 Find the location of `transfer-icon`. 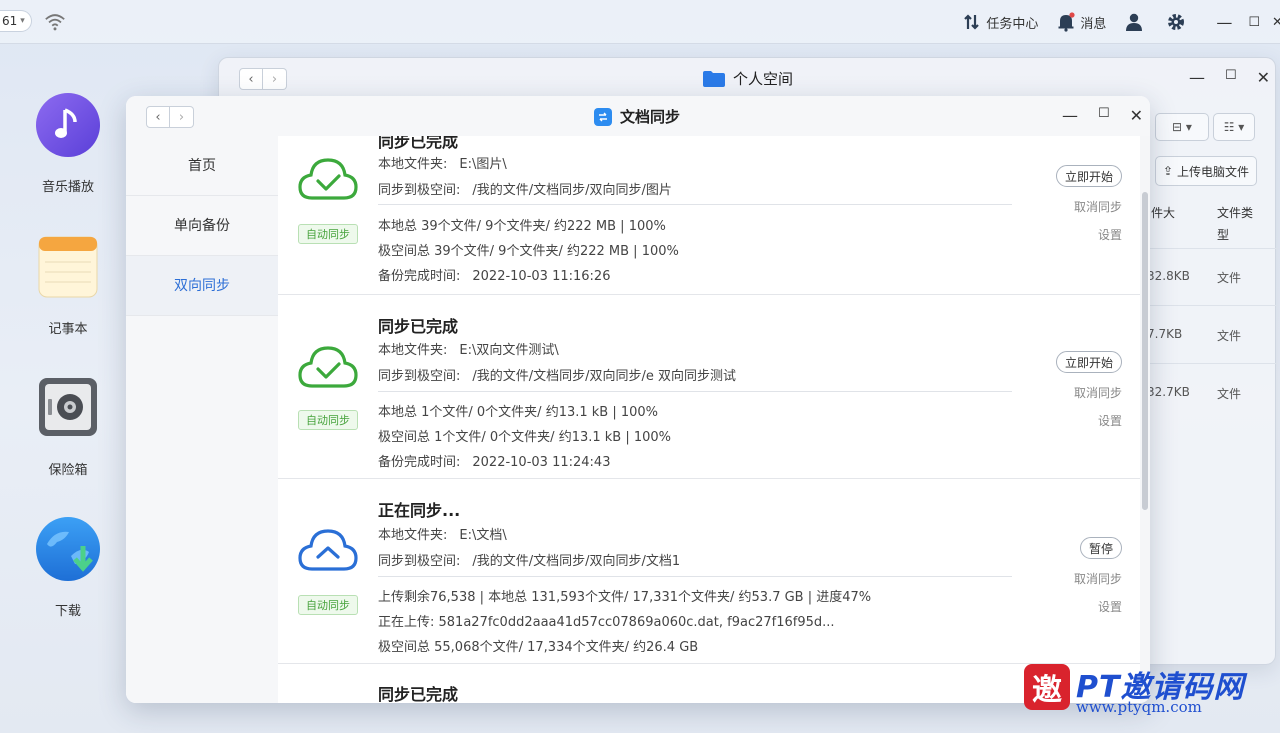

transfer-icon is located at coordinates (972, 22).